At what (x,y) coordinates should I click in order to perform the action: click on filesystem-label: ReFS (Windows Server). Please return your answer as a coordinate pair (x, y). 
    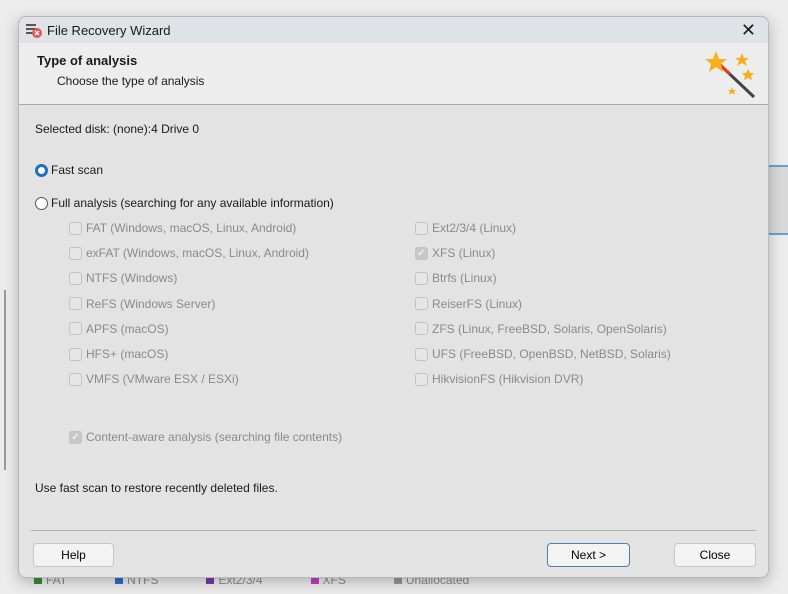
    Looking at the image, I should click on (151, 303).